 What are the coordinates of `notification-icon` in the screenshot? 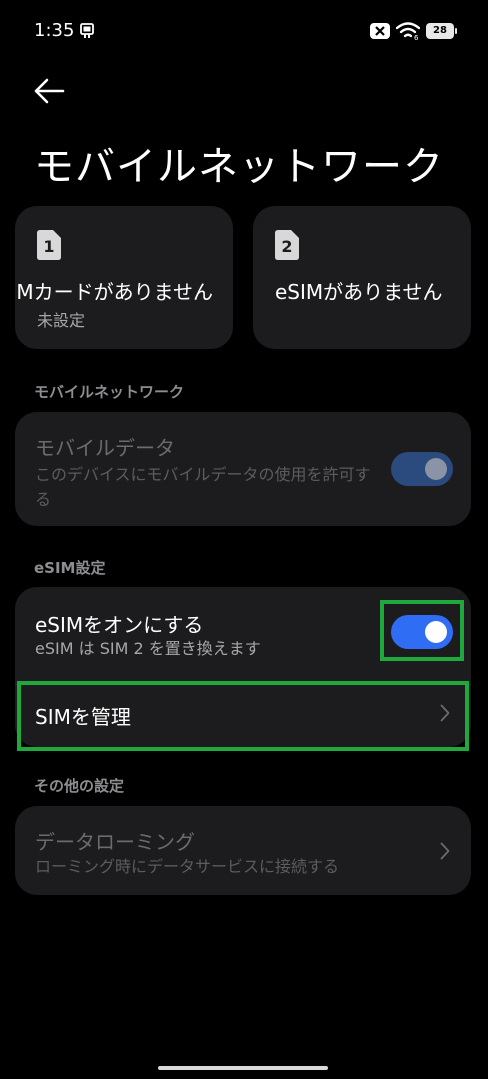 It's located at (87, 30).